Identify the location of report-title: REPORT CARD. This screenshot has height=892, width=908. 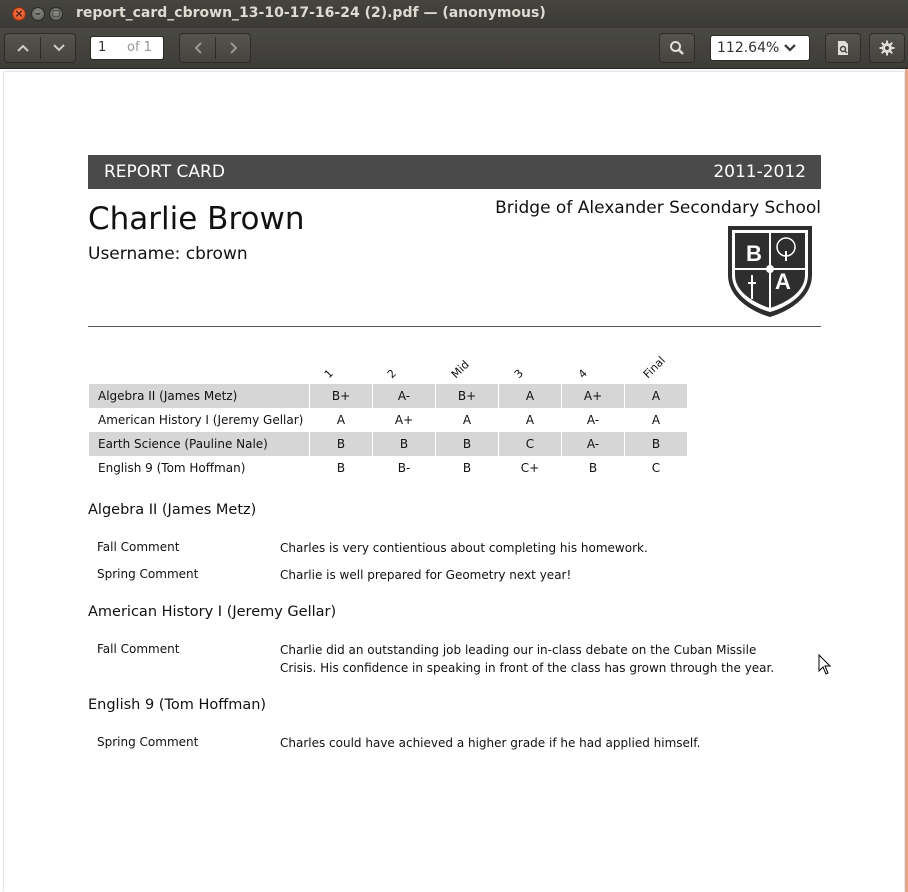
(164, 172).